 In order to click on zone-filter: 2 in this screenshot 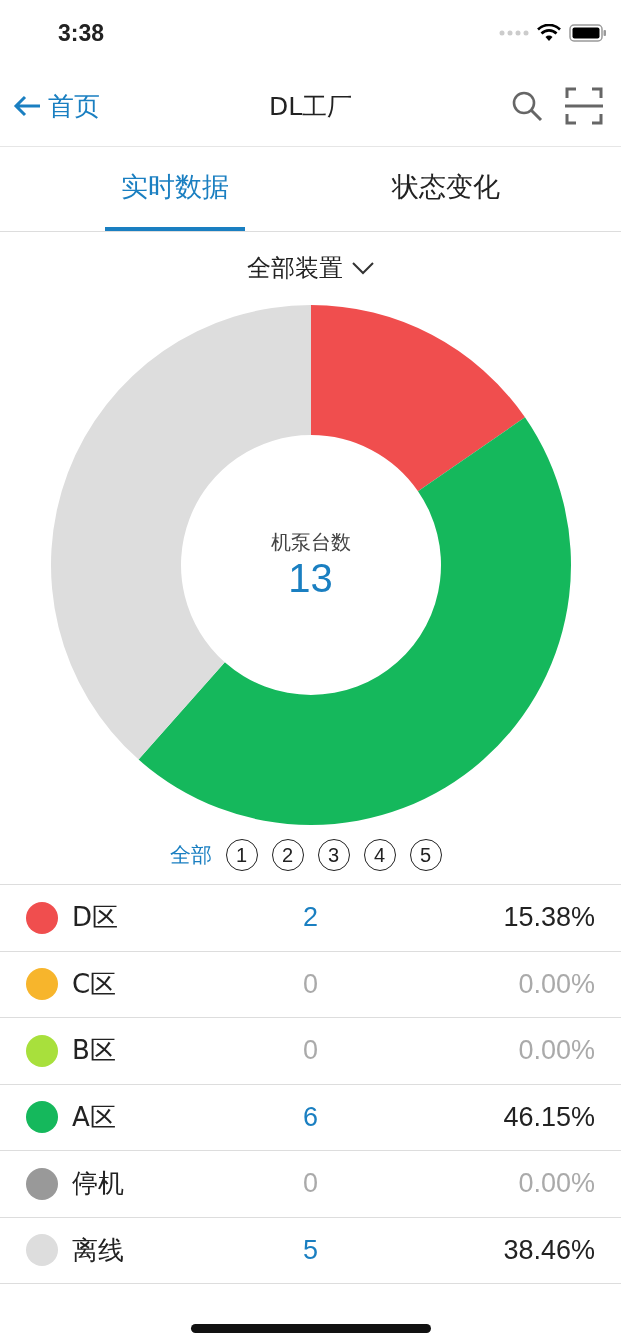, I will do `click(287, 855)`.